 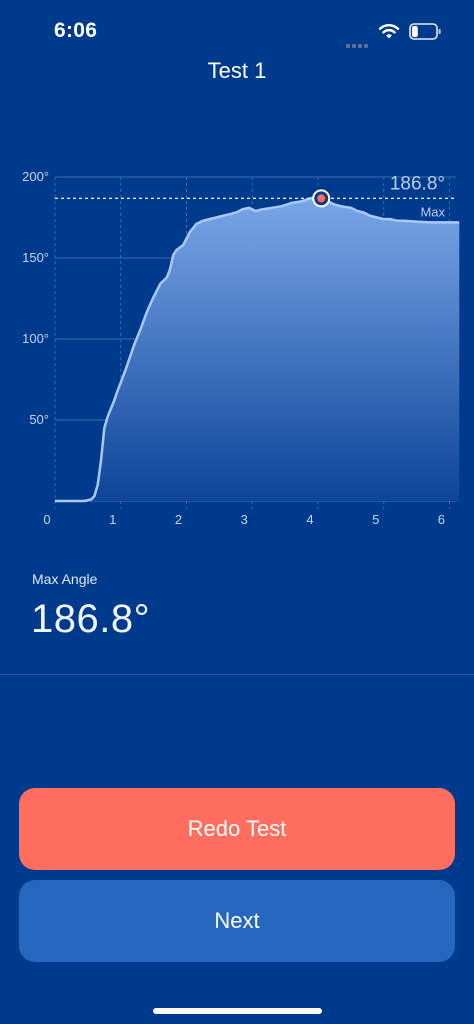 What do you see at coordinates (91, 619) in the screenshot?
I see `max-angle-value: 186.8°` at bounding box center [91, 619].